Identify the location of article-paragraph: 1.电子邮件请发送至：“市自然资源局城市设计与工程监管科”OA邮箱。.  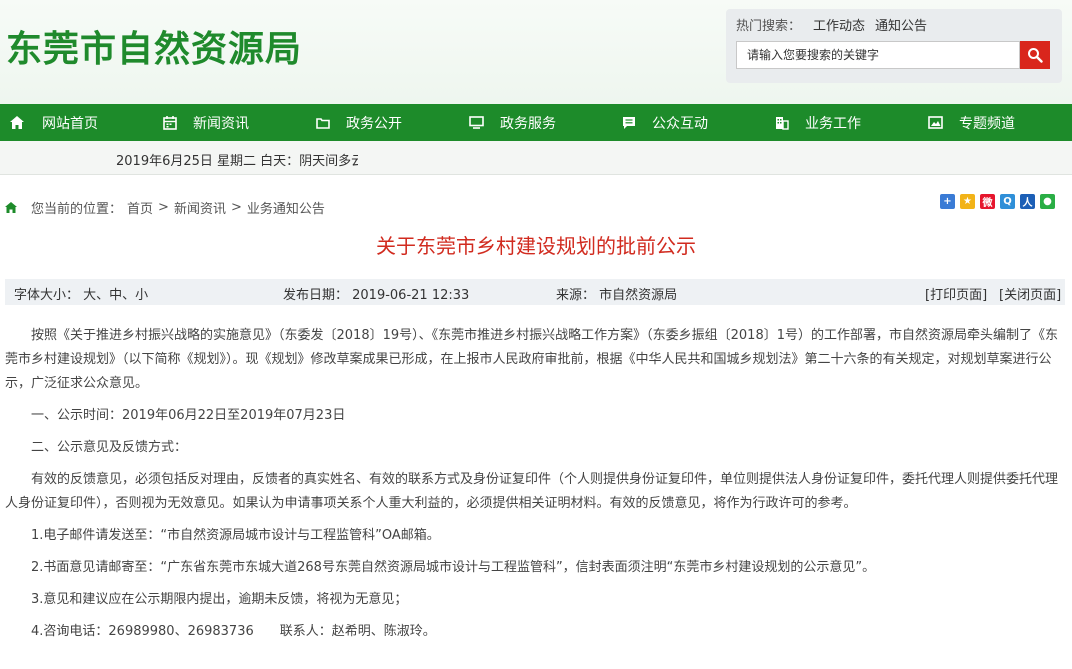
(235, 535).